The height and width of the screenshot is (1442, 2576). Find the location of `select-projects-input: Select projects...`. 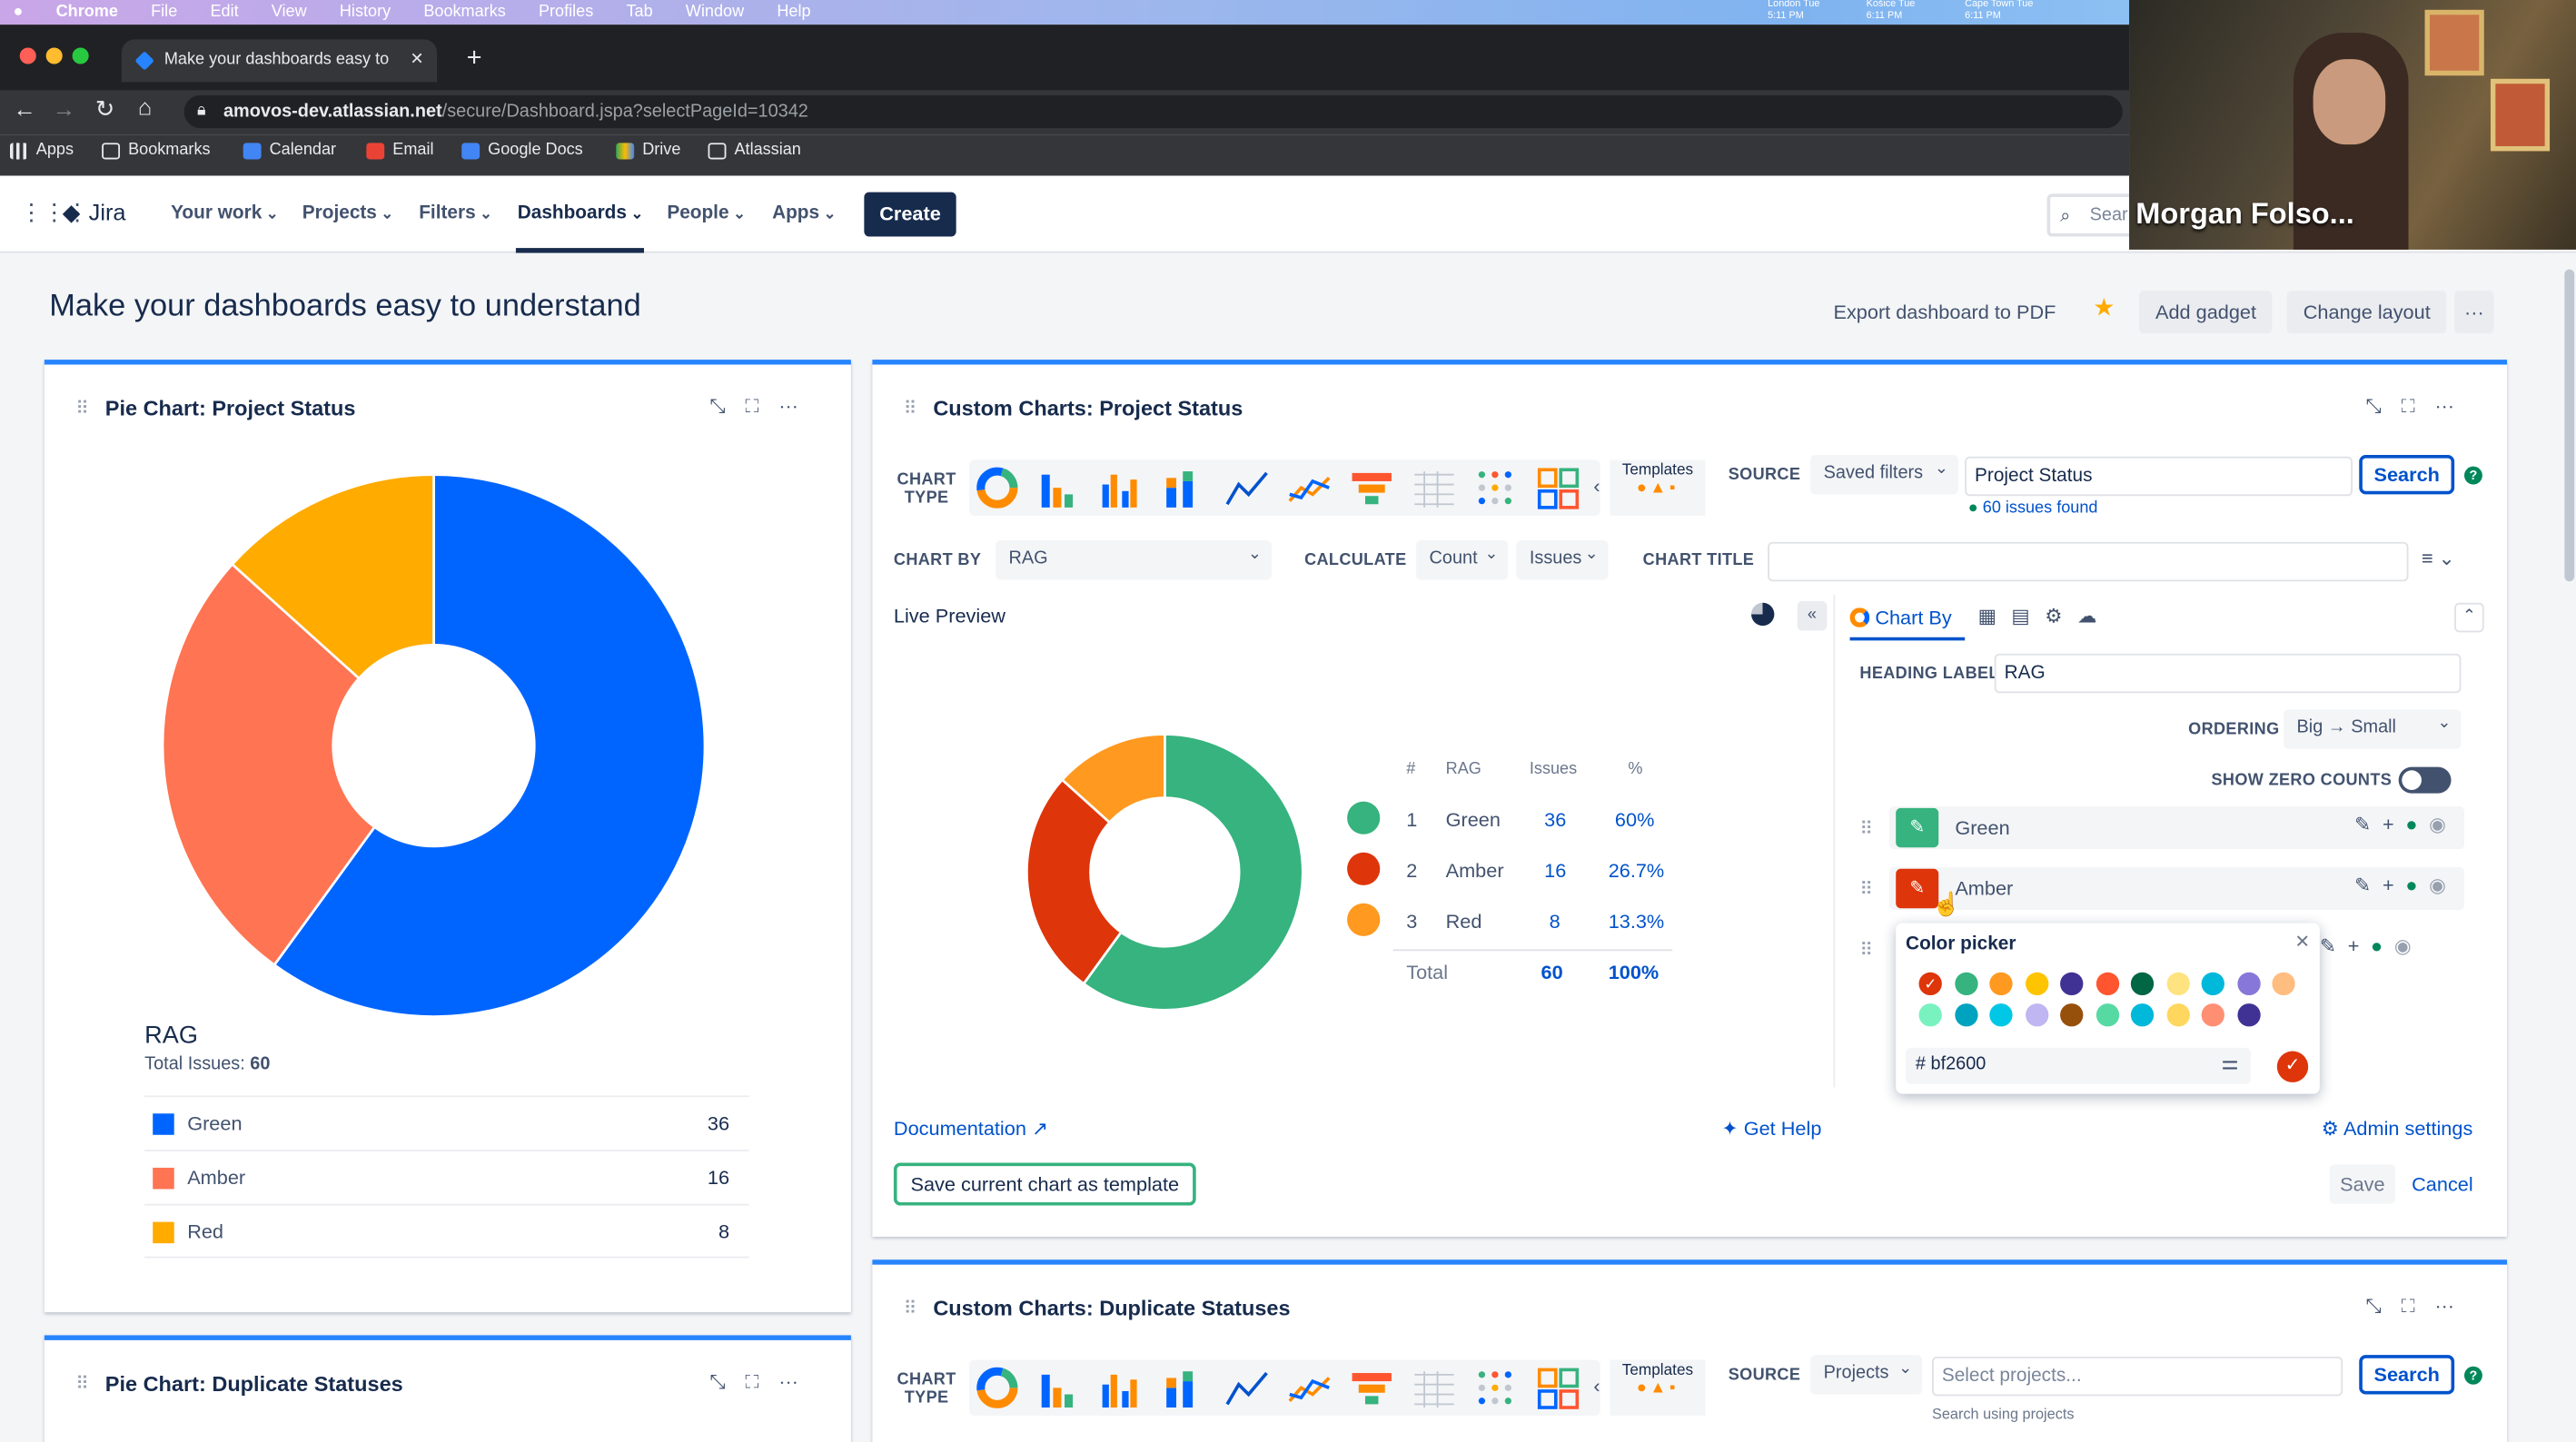

select-projects-input: Select projects... is located at coordinates (2137, 1376).